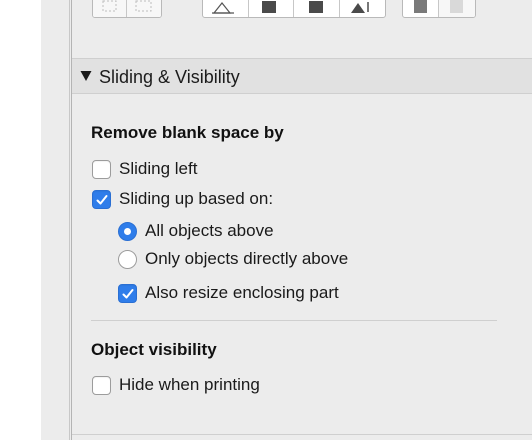 The width and height of the screenshot is (532, 440). I want to click on arrange-toolbar, so click(302, 10).